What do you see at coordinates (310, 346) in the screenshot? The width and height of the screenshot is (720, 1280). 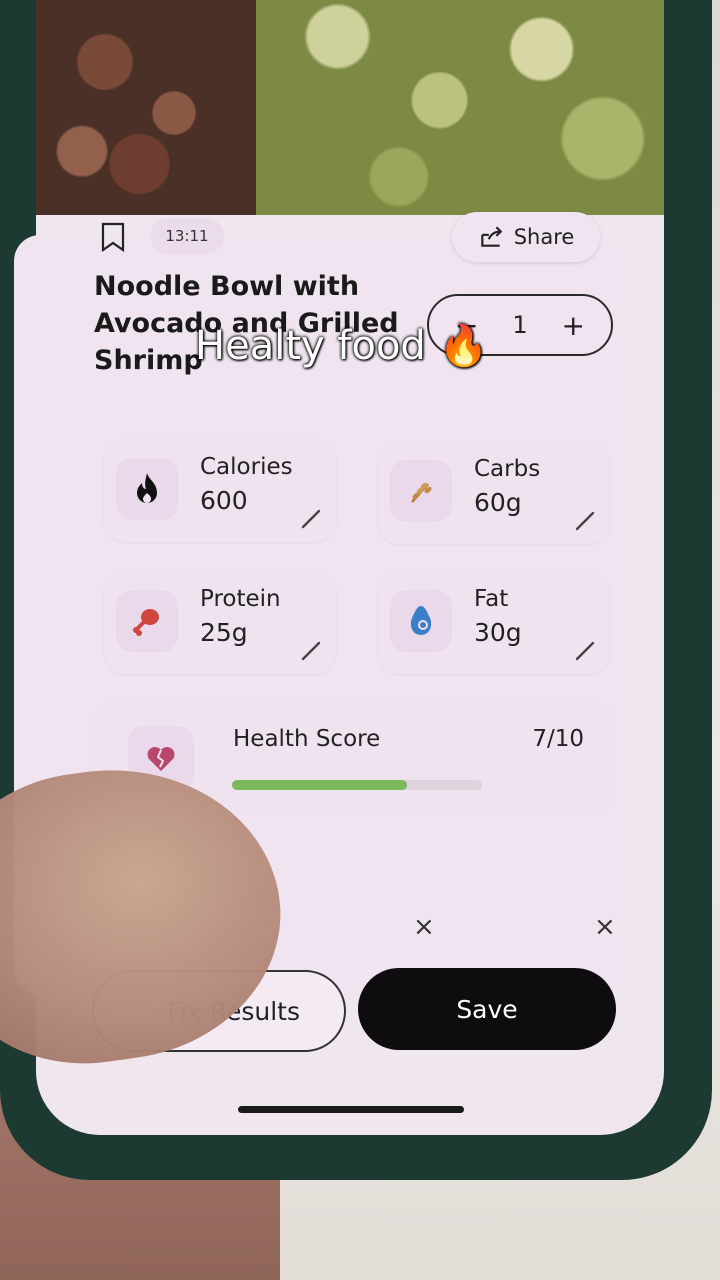 I see `caption-text: Healty food` at bounding box center [310, 346].